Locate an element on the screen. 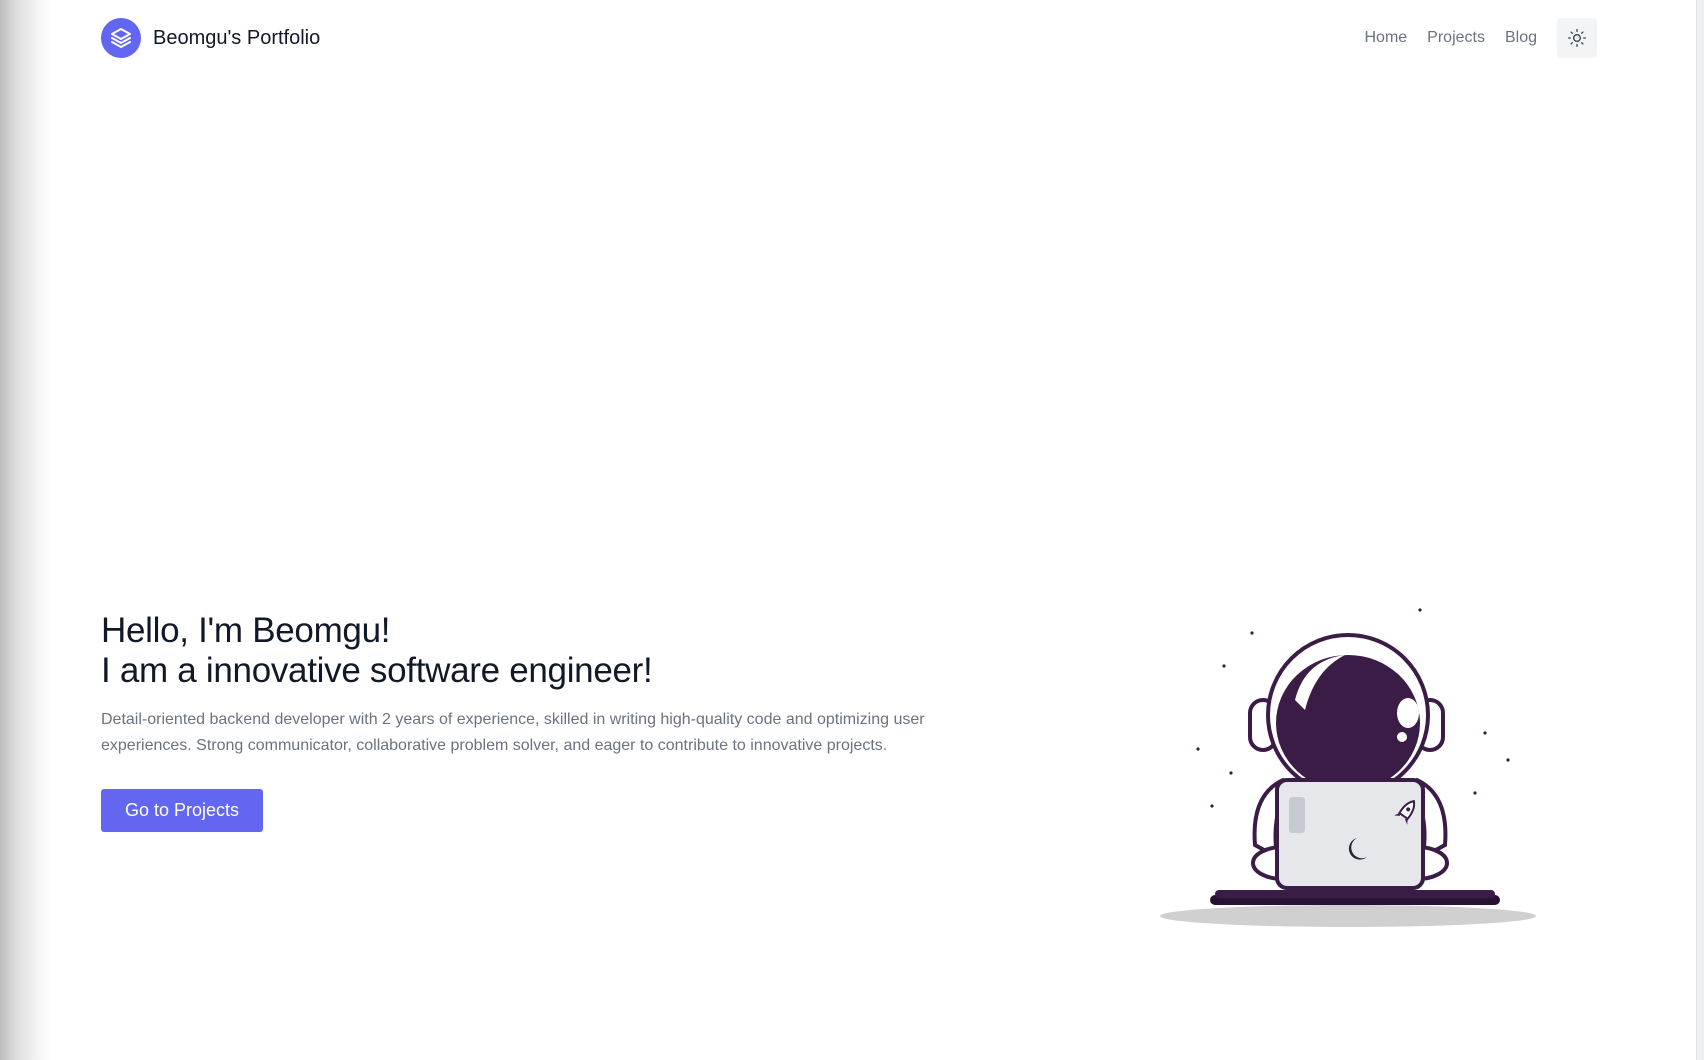  site-title: Beomgu's Portfolio is located at coordinates (237, 37).